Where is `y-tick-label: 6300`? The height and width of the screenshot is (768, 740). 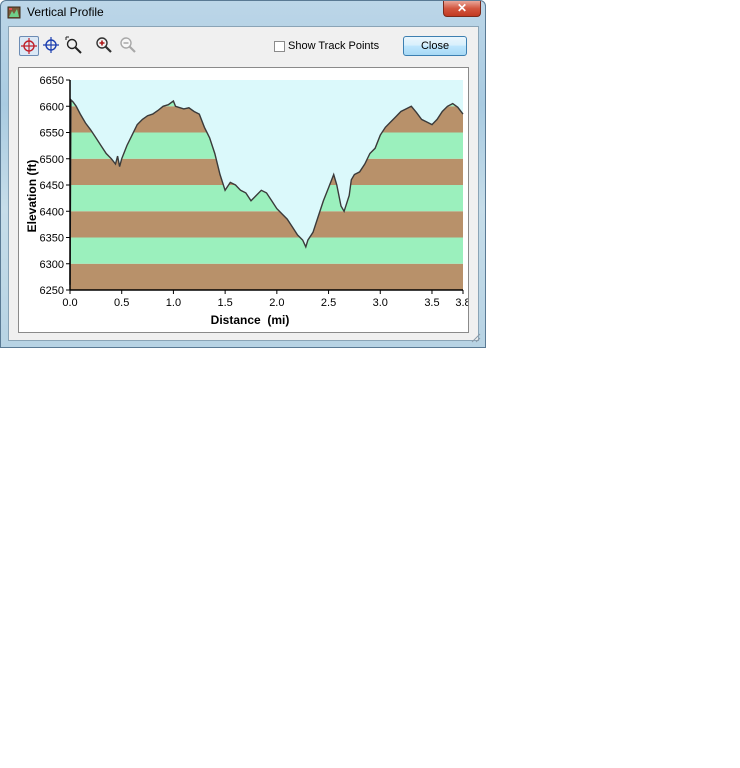 y-tick-label: 6300 is located at coordinates (52, 265).